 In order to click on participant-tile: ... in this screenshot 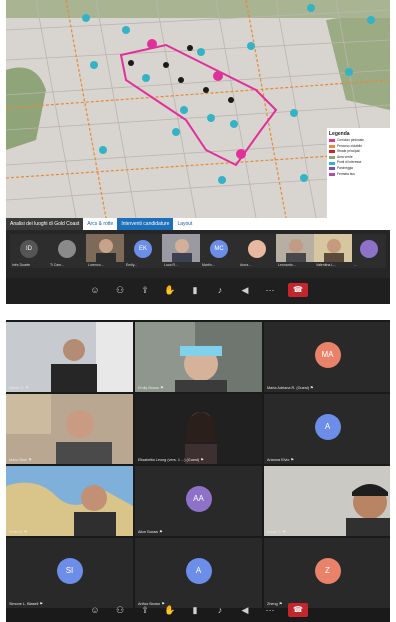, I will do `click(369, 251)`.